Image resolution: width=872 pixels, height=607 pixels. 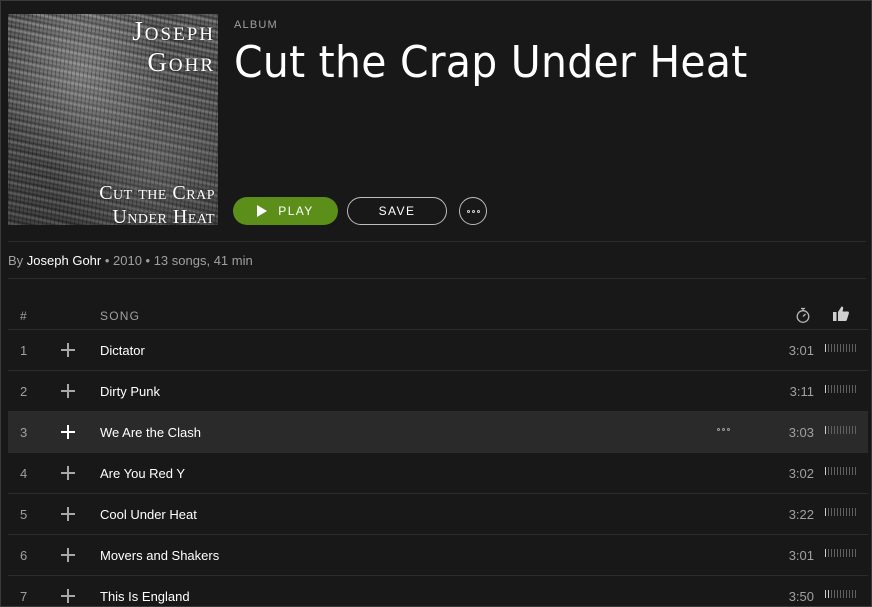 What do you see at coordinates (801, 473) in the screenshot?
I see `track-duration: 3:02` at bounding box center [801, 473].